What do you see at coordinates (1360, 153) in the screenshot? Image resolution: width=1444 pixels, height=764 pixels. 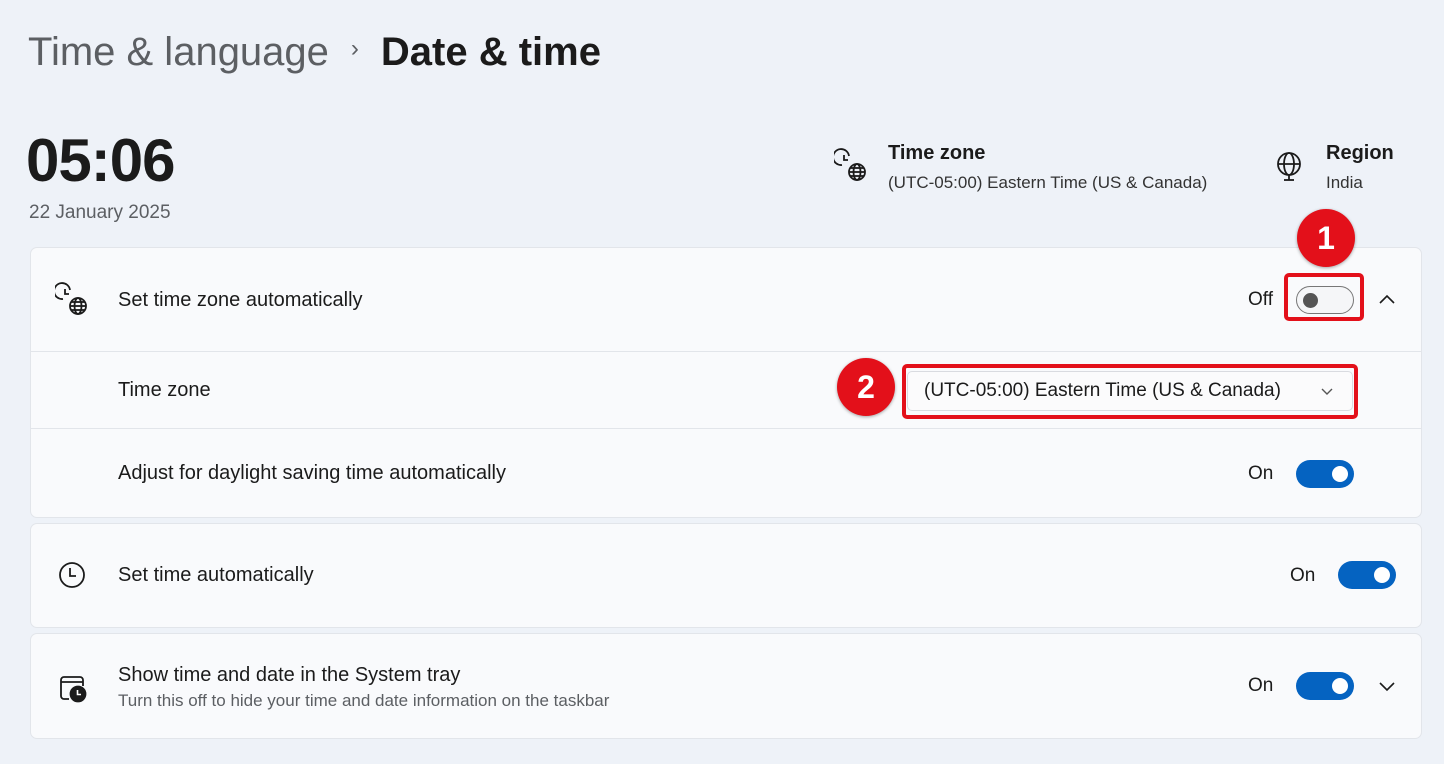 I see `region-title: Region` at bounding box center [1360, 153].